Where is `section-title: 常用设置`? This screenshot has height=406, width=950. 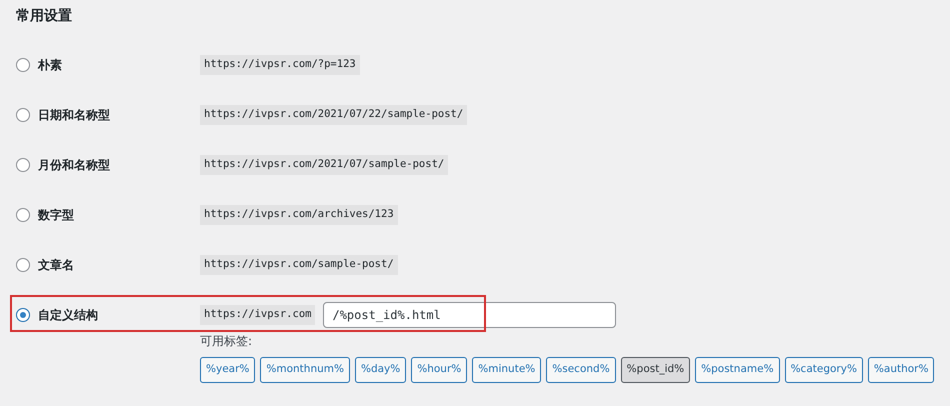
section-title: 常用设置 is located at coordinates (44, 16).